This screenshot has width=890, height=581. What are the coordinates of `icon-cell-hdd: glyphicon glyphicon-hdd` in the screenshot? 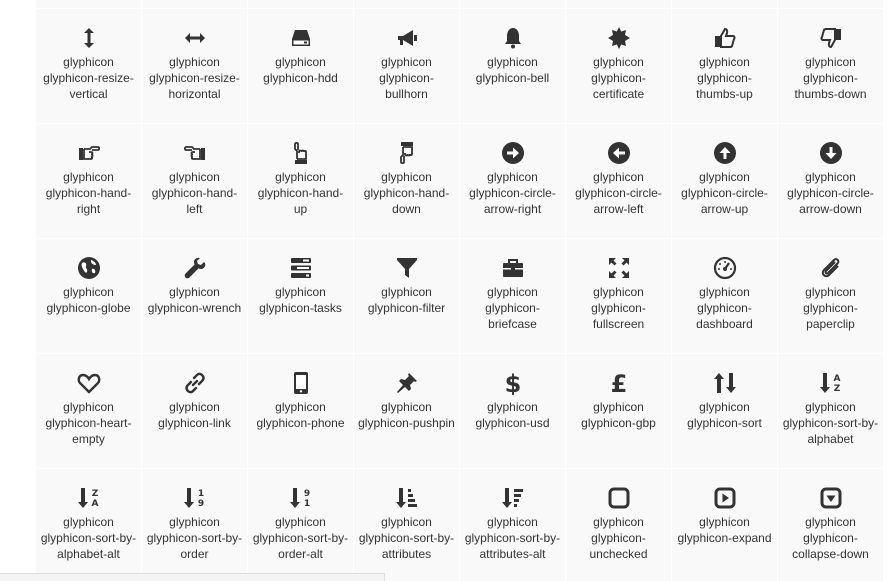 It's located at (301, 66).